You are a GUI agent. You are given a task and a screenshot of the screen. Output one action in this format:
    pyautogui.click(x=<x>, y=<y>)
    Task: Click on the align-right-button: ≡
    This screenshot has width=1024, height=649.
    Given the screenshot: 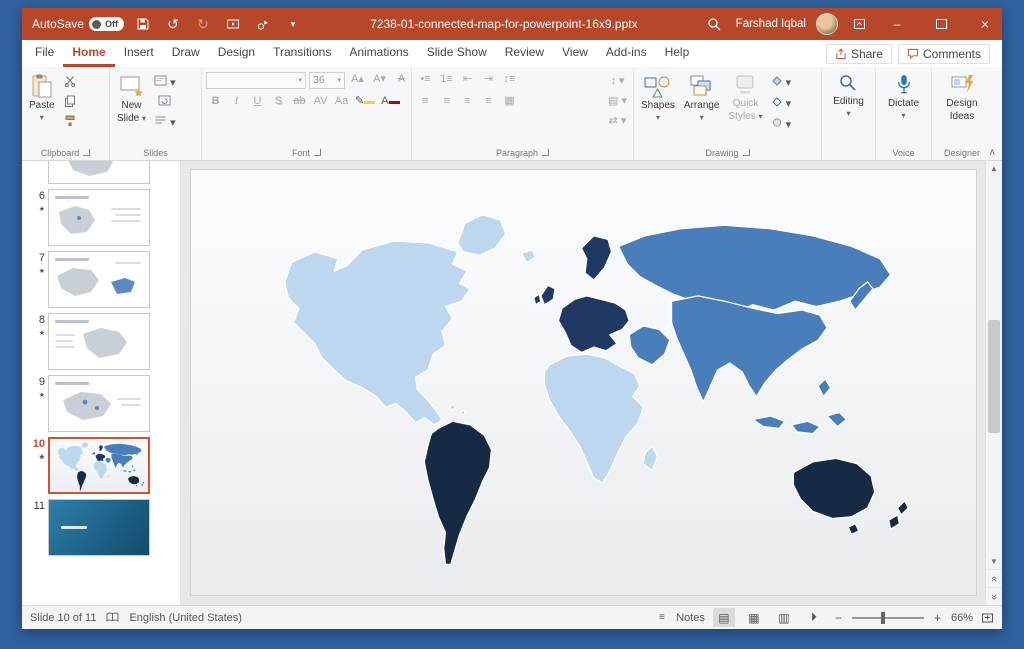 What is the action you would take?
    pyautogui.click(x=467, y=102)
    